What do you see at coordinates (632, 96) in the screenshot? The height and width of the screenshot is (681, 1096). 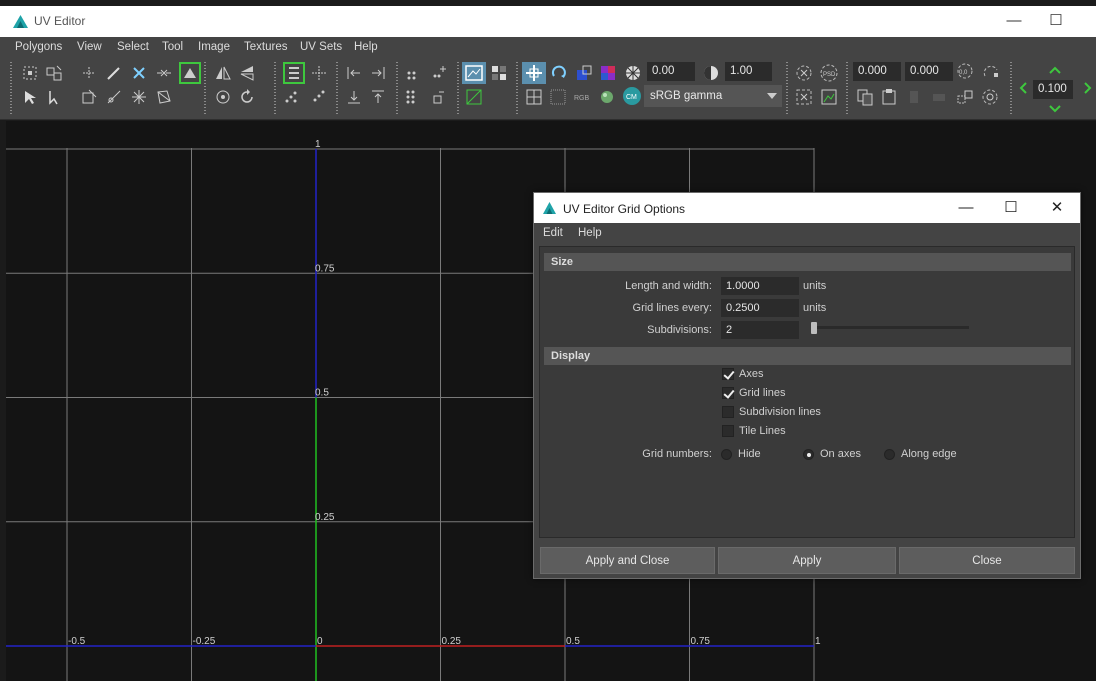 I see `color-management-icon: CM` at bounding box center [632, 96].